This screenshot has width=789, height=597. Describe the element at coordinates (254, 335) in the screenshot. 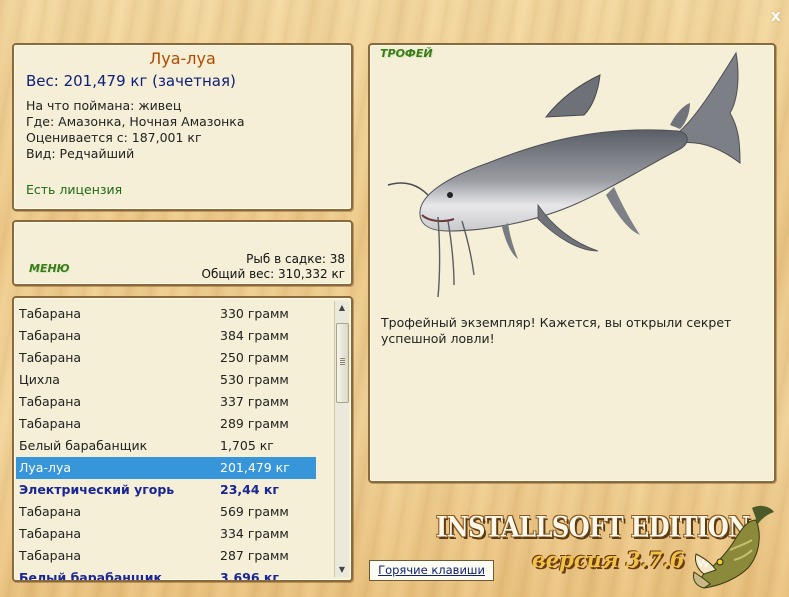

I see `fish-weight-cell: 384 грамм` at that location.